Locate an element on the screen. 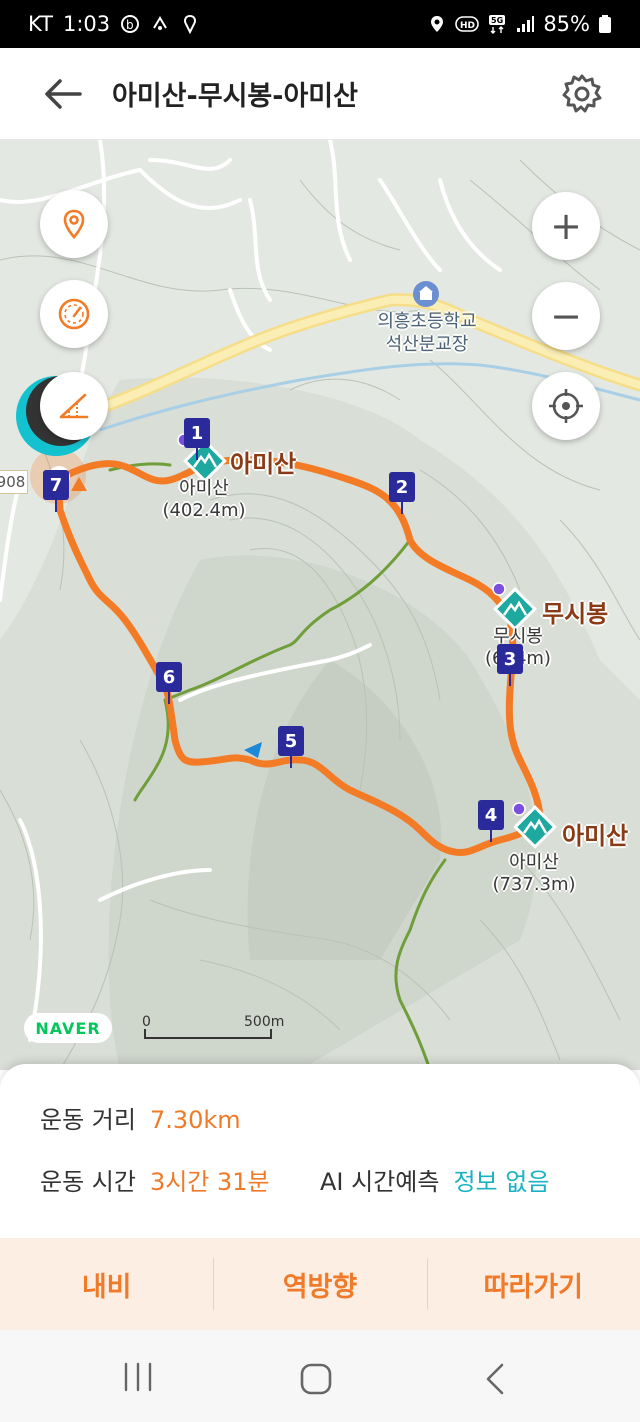 The height and width of the screenshot is (1422, 640). peak-3-elevation: (737.3m) is located at coordinates (534, 884).